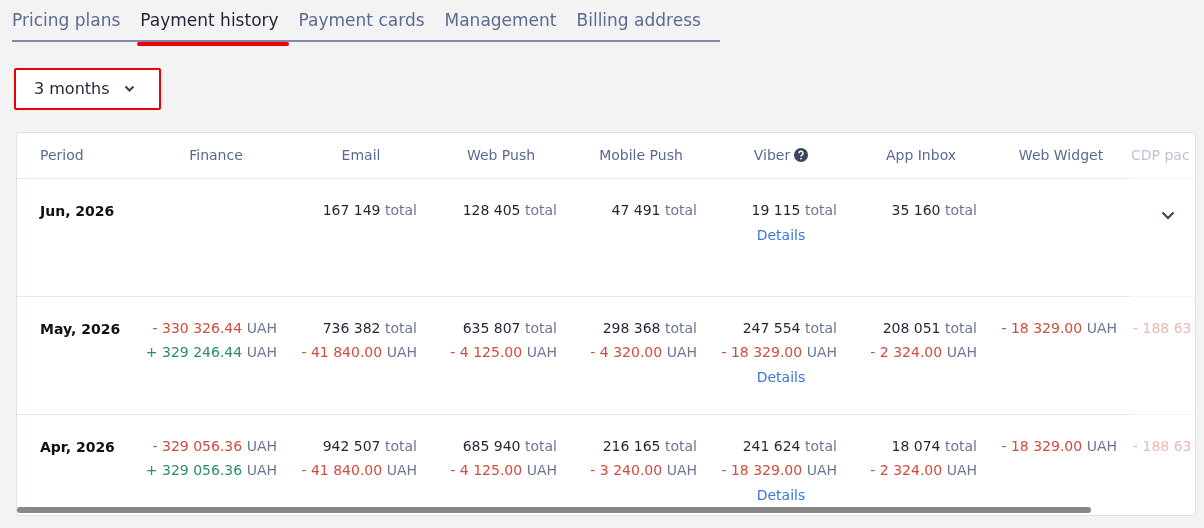 The image size is (1204, 528). Describe the element at coordinates (80, 329) in the screenshot. I see `period-label: May, 2026` at that location.